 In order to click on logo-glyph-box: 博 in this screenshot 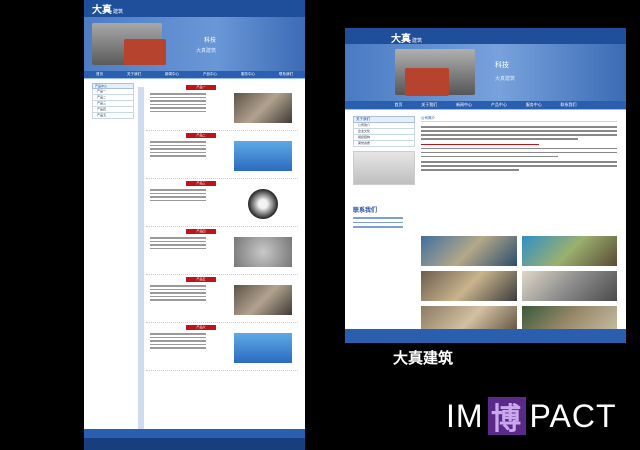, I will do `click(506, 417)`.